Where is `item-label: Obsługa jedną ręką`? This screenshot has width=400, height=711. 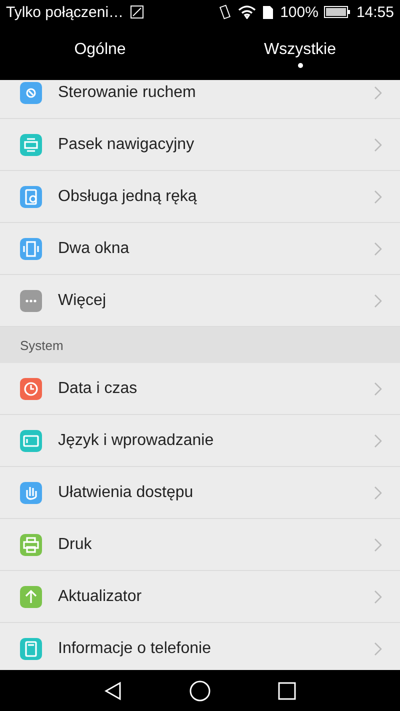
item-label: Obsługa jedną ręką is located at coordinates (128, 197).